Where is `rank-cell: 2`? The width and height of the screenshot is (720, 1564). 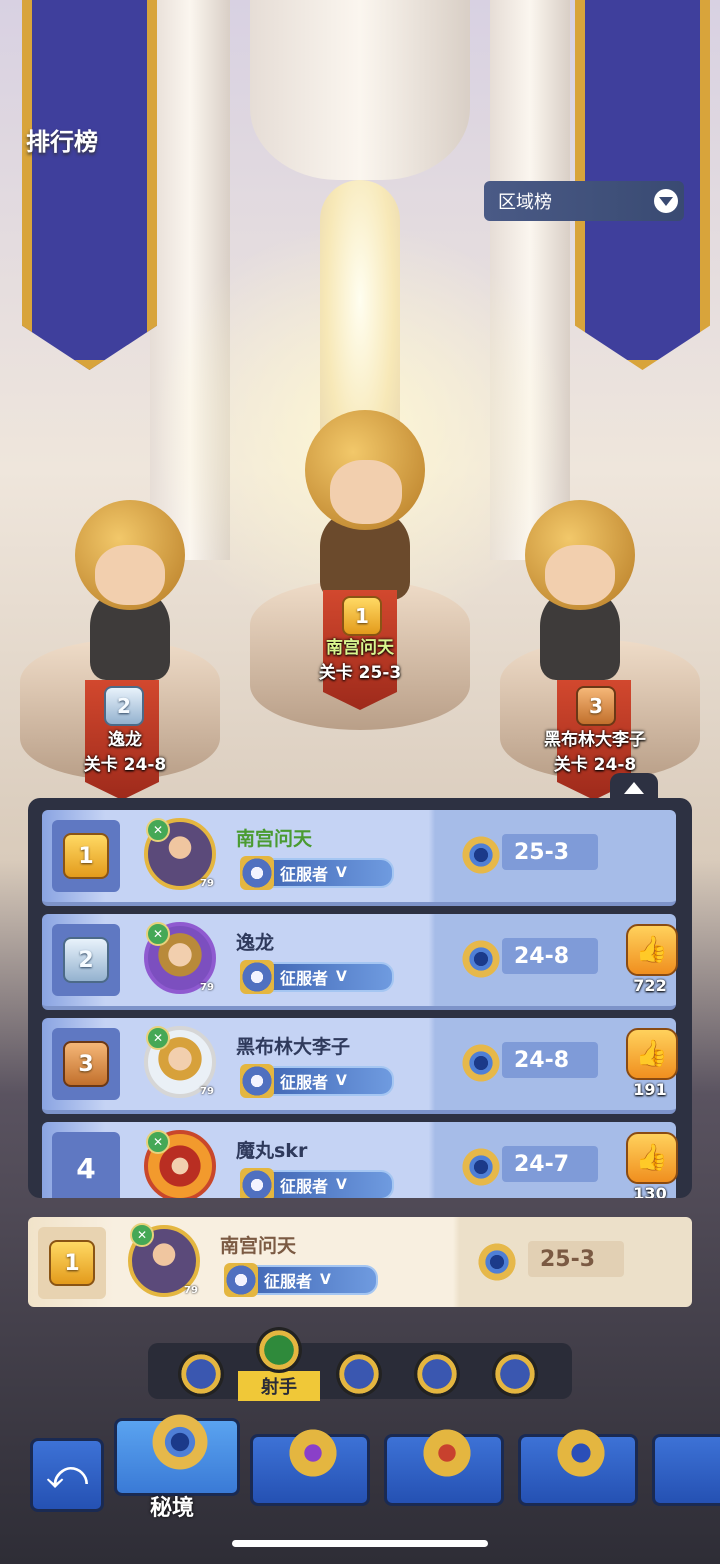 rank-cell: 2 is located at coordinates (86, 960).